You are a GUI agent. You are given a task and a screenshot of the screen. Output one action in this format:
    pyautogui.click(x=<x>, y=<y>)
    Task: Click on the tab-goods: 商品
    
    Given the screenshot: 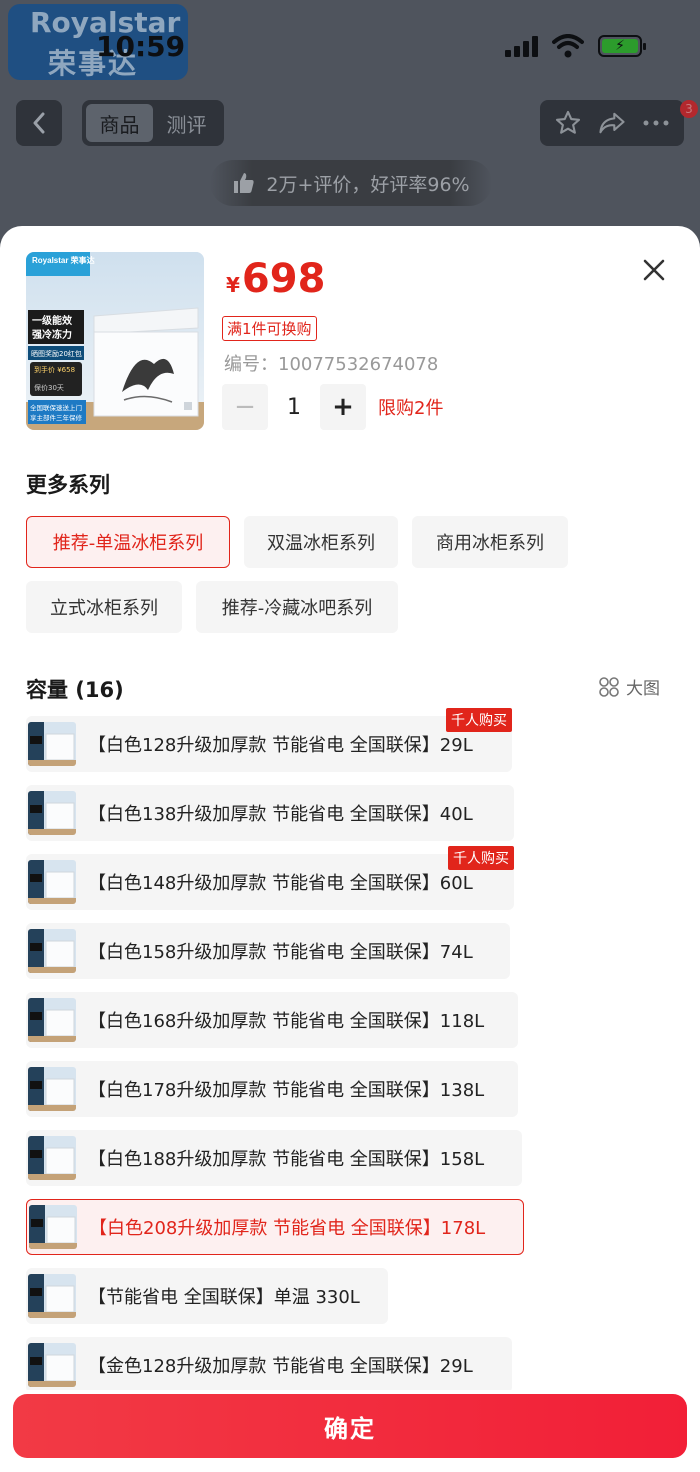 What is the action you would take?
    pyautogui.click(x=119, y=123)
    